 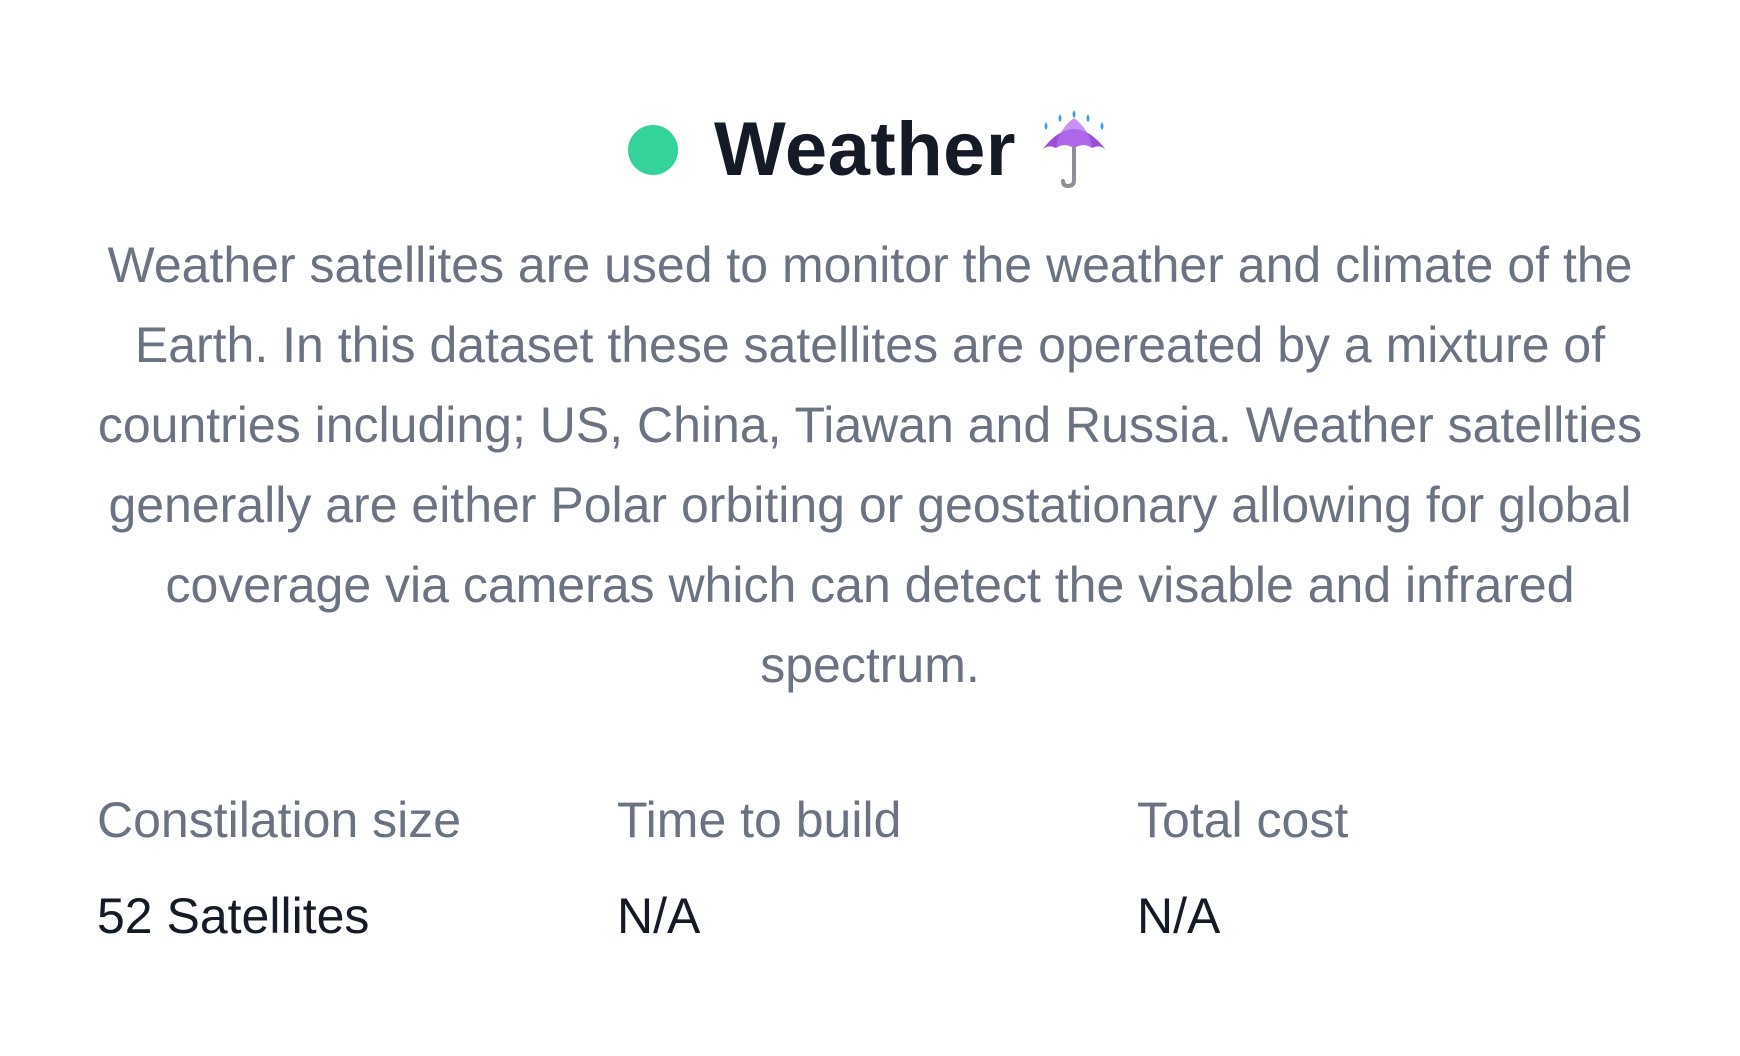 I want to click on status-dot, so click(x=653, y=150).